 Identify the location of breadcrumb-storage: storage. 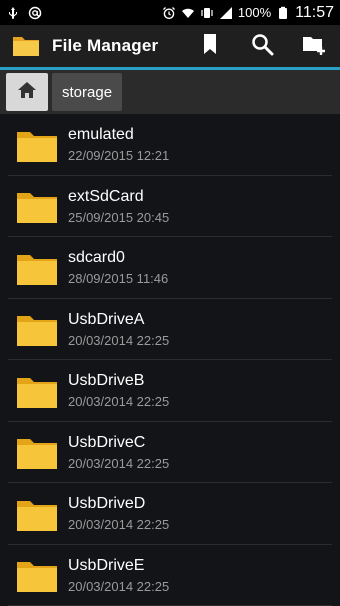
(87, 92).